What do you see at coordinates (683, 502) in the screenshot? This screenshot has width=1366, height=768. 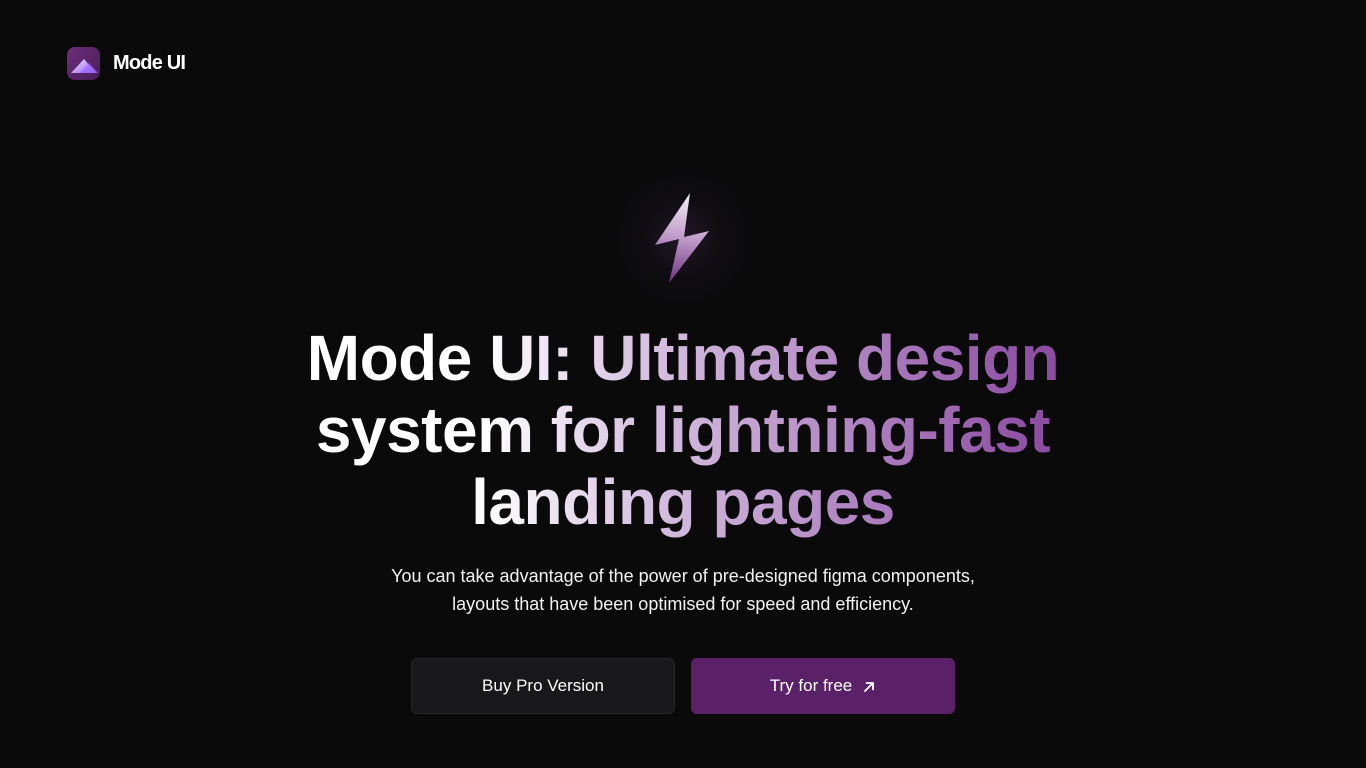 I see `headline-line-3: landing pages` at bounding box center [683, 502].